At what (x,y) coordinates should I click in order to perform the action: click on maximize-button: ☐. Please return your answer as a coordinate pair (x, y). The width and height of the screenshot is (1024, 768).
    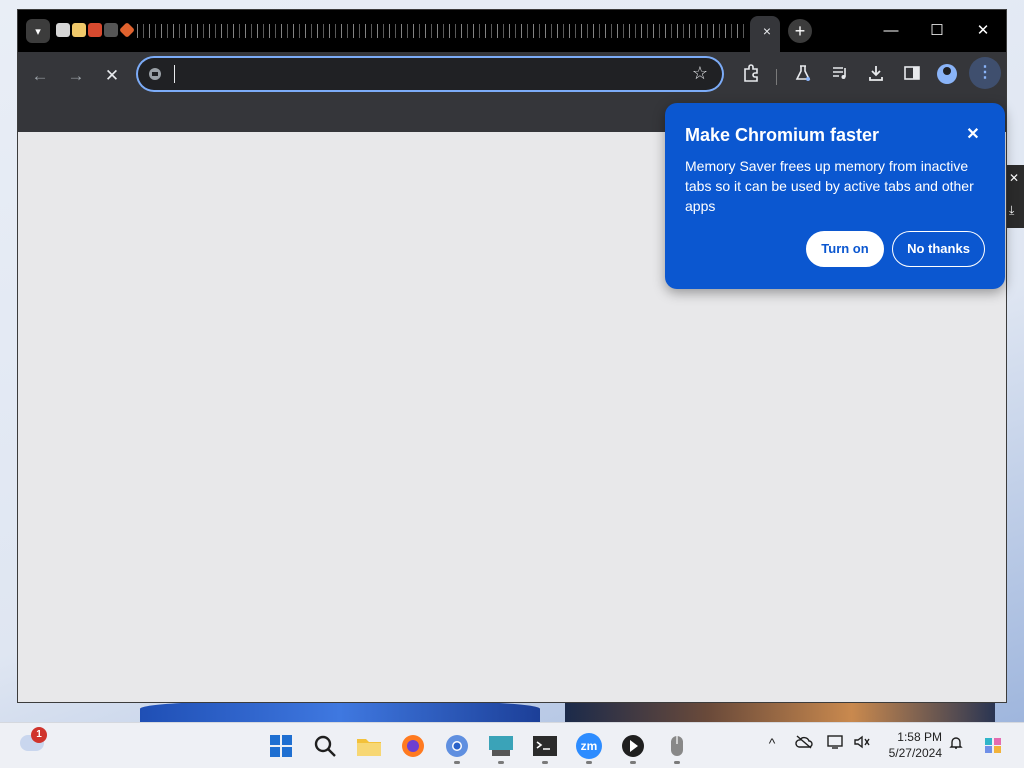
    Looking at the image, I should click on (937, 31).